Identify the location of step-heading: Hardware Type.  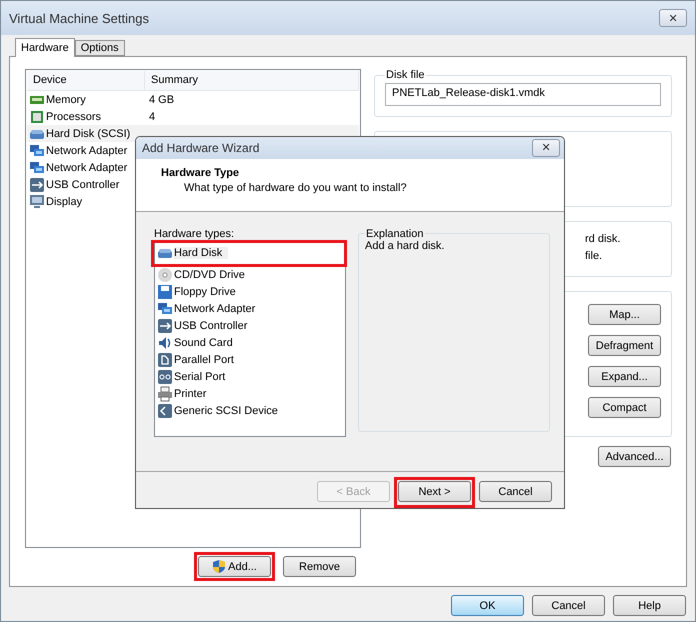
(200, 172).